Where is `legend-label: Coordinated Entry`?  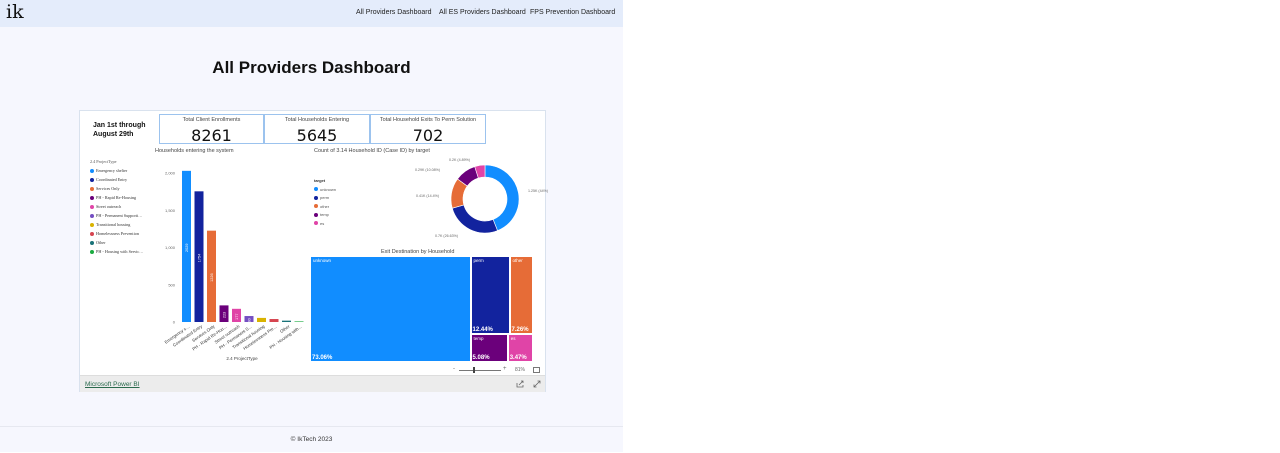
legend-label: Coordinated Entry is located at coordinates (112, 179).